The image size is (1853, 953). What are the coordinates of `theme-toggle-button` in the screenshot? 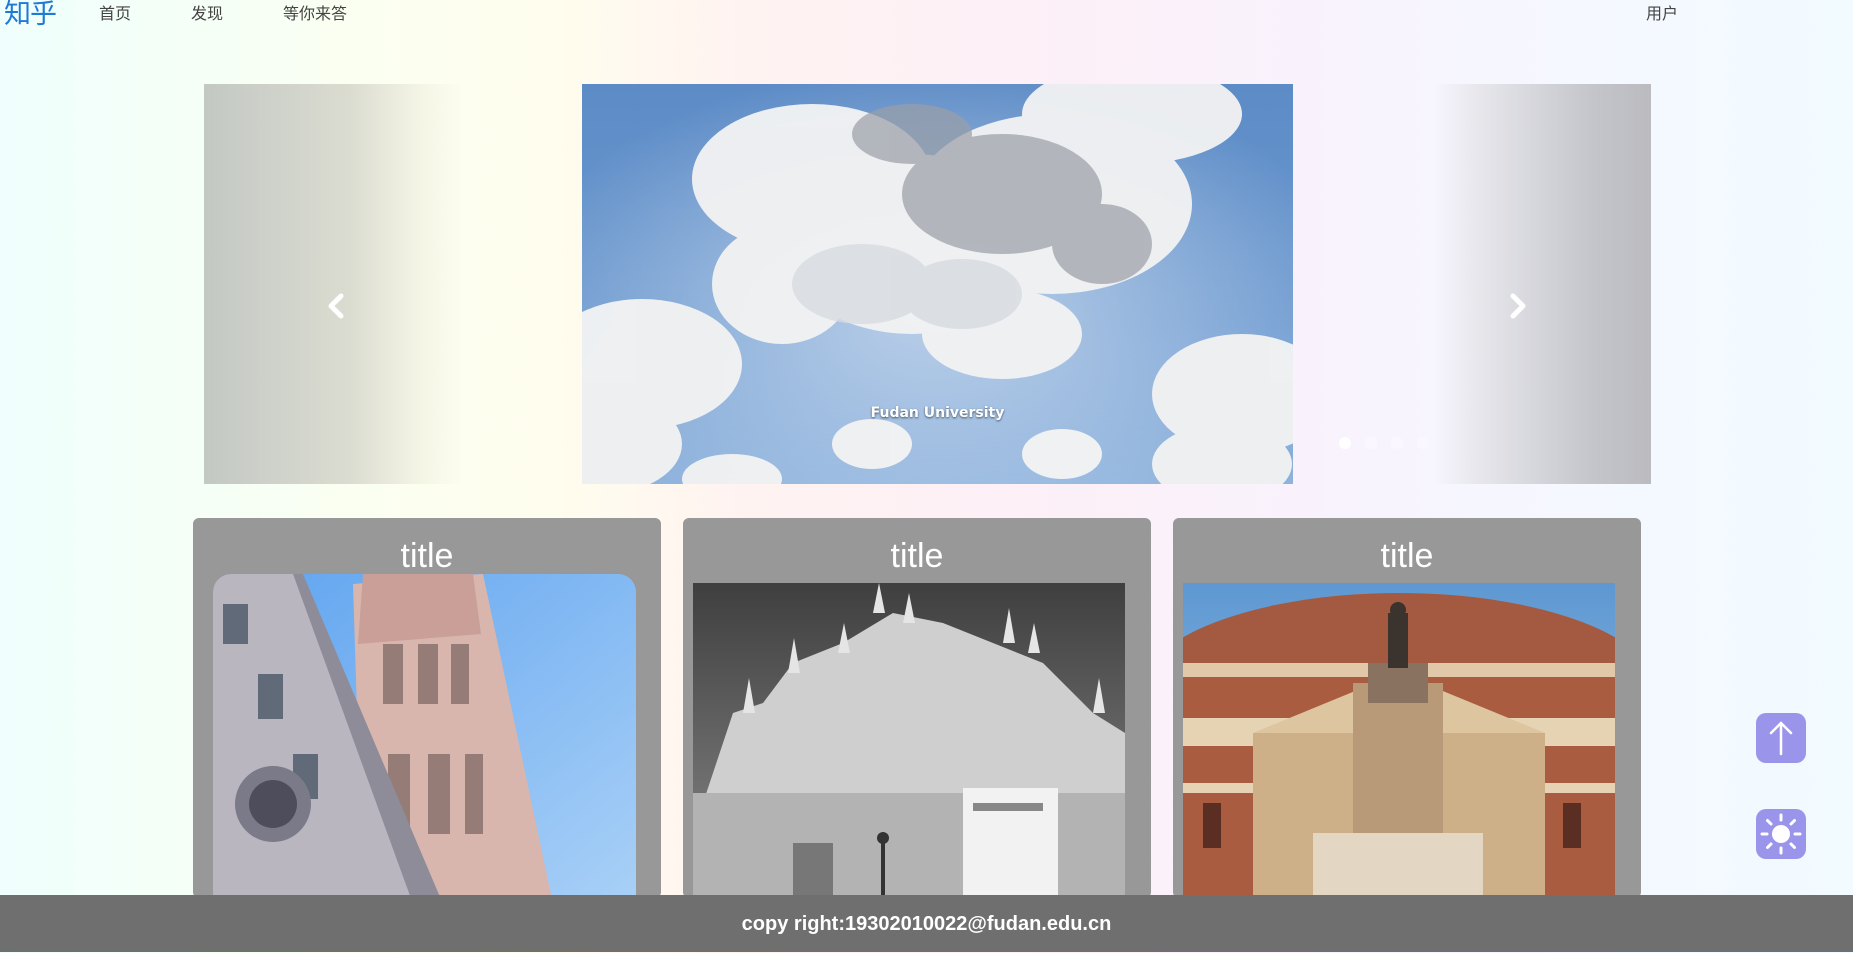 It's located at (1781, 834).